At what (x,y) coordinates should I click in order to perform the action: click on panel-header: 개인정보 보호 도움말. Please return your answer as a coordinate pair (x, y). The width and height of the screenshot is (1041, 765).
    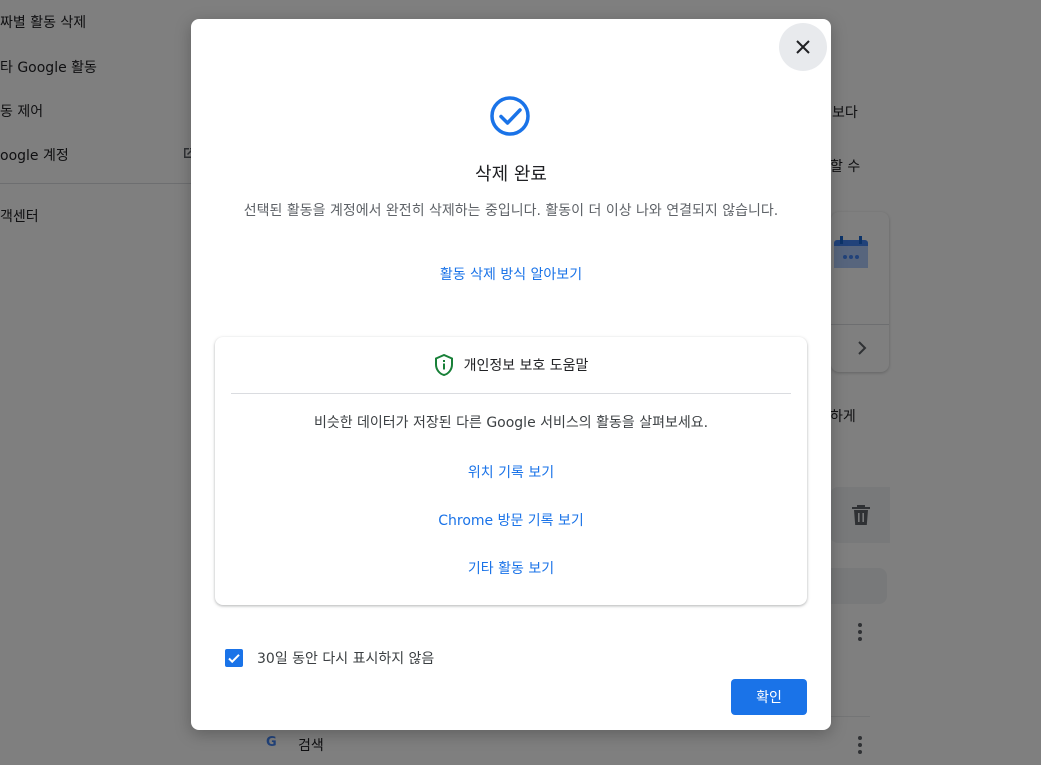
    Looking at the image, I should click on (511, 365).